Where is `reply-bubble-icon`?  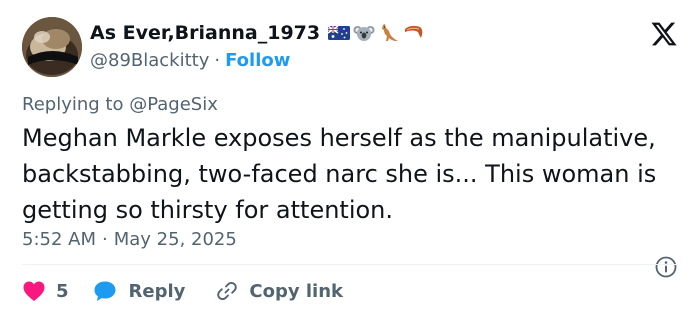 reply-bubble-icon is located at coordinates (105, 291).